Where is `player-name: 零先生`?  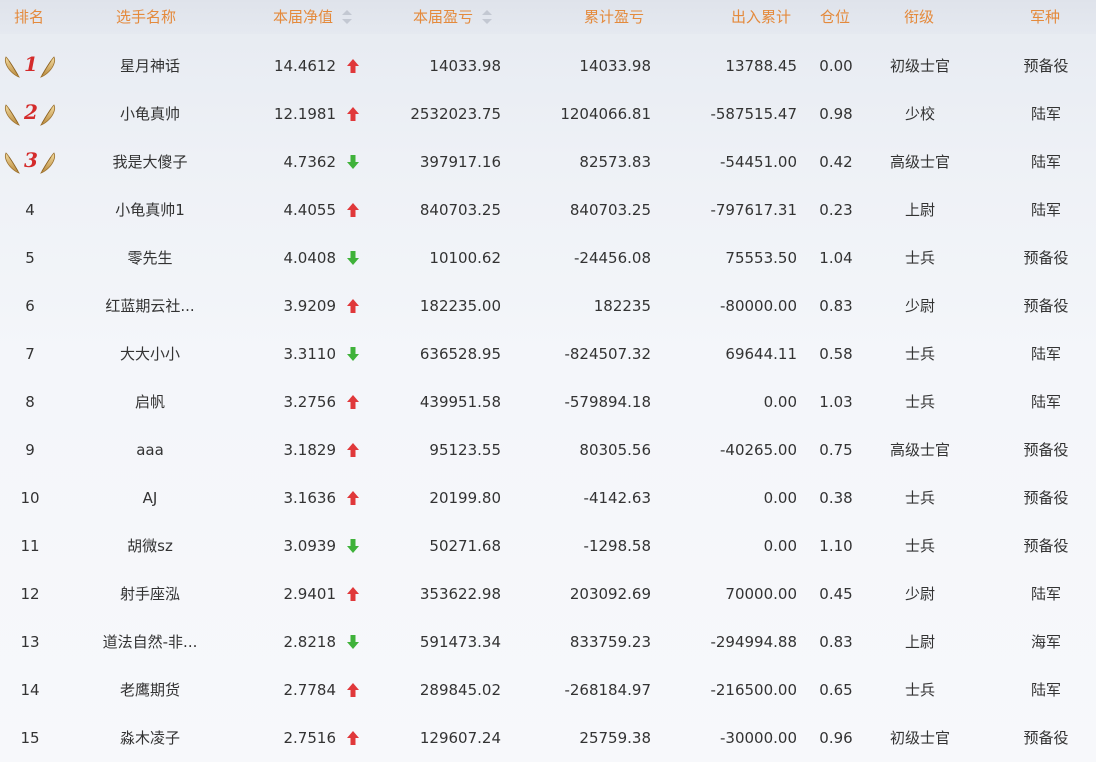
player-name: 零先生 is located at coordinates (150, 258).